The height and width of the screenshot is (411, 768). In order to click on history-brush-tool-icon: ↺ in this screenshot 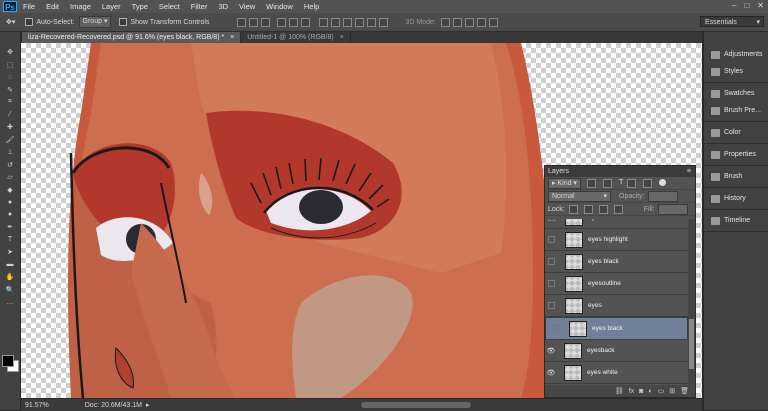, I will do `click(10, 165)`.